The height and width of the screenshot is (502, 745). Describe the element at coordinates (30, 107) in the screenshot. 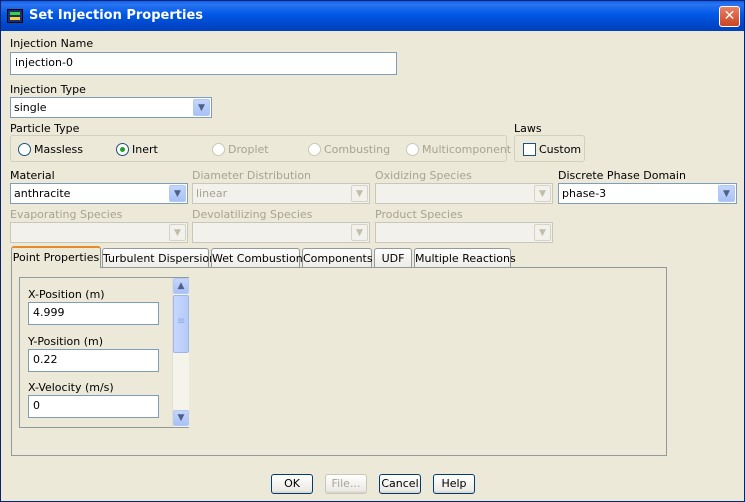

I see `injection-type-value: single` at that location.